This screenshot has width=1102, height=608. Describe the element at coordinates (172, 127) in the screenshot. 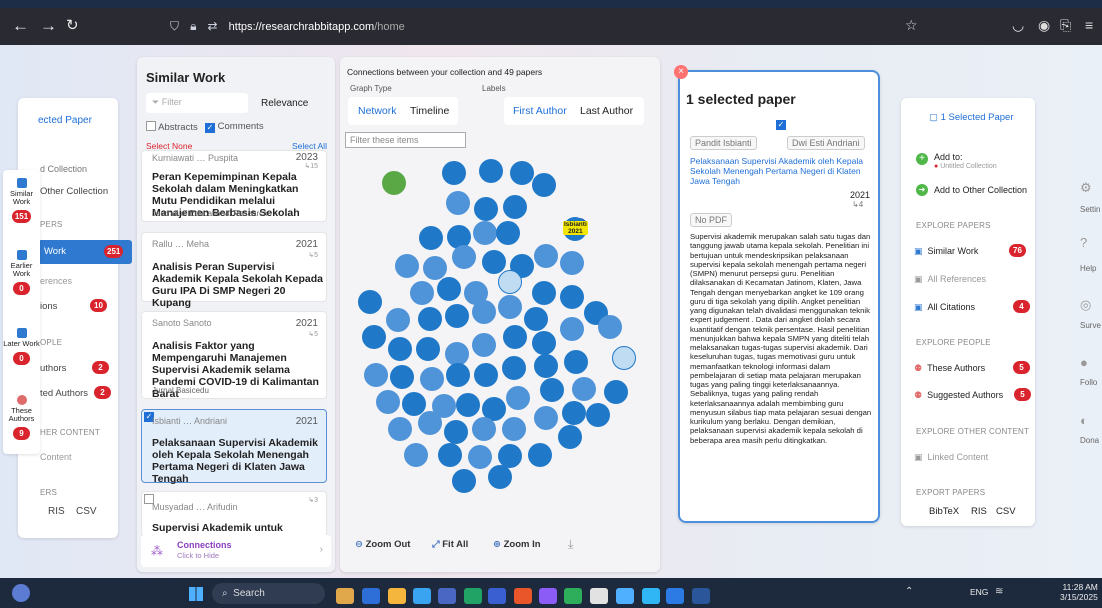

I see `abstracts-toggle: Abstracts` at that location.